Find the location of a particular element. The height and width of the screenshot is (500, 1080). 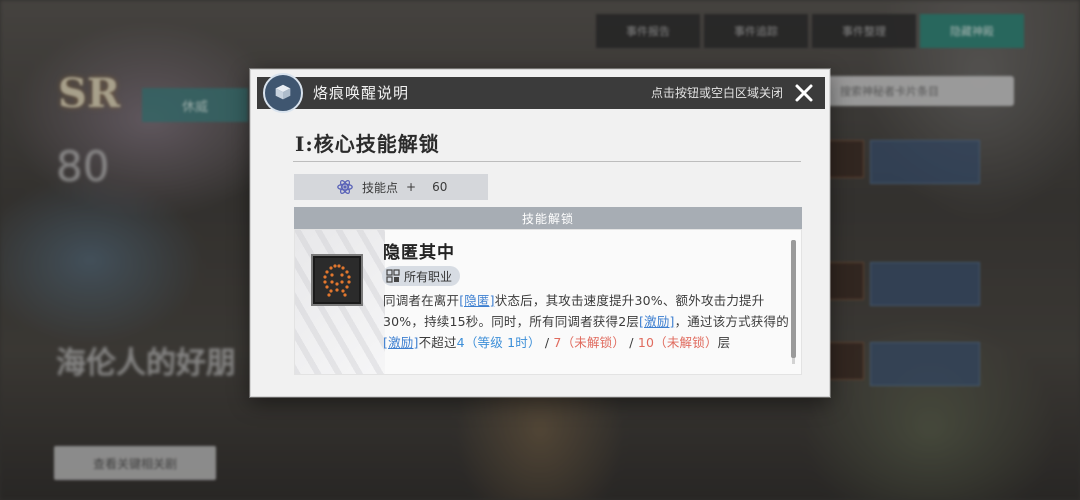

skill-name: 隐匿其中 is located at coordinates (419, 253).